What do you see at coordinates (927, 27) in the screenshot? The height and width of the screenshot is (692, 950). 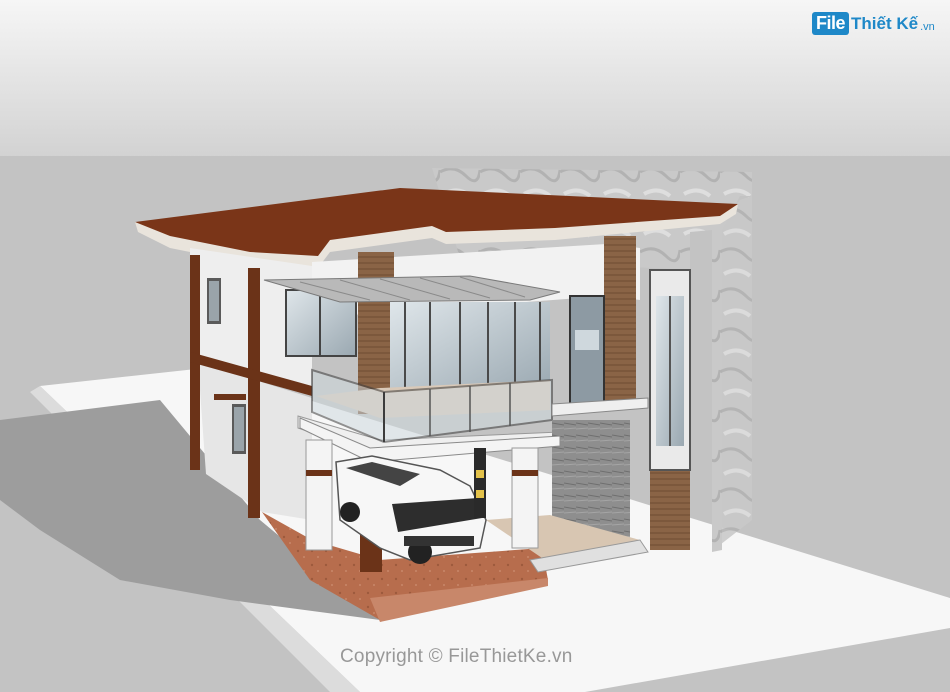 I see `logo-tld: .vn` at bounding box center [927, 27].